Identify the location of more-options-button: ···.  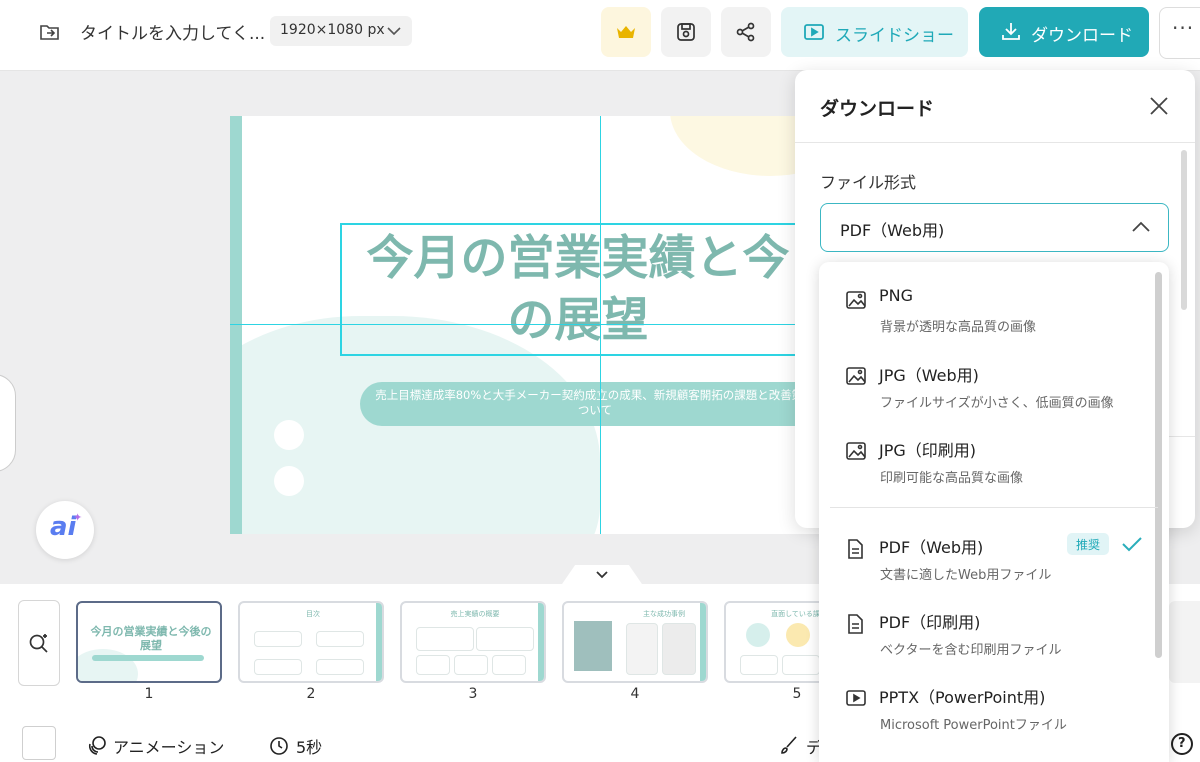
(1179, 33).